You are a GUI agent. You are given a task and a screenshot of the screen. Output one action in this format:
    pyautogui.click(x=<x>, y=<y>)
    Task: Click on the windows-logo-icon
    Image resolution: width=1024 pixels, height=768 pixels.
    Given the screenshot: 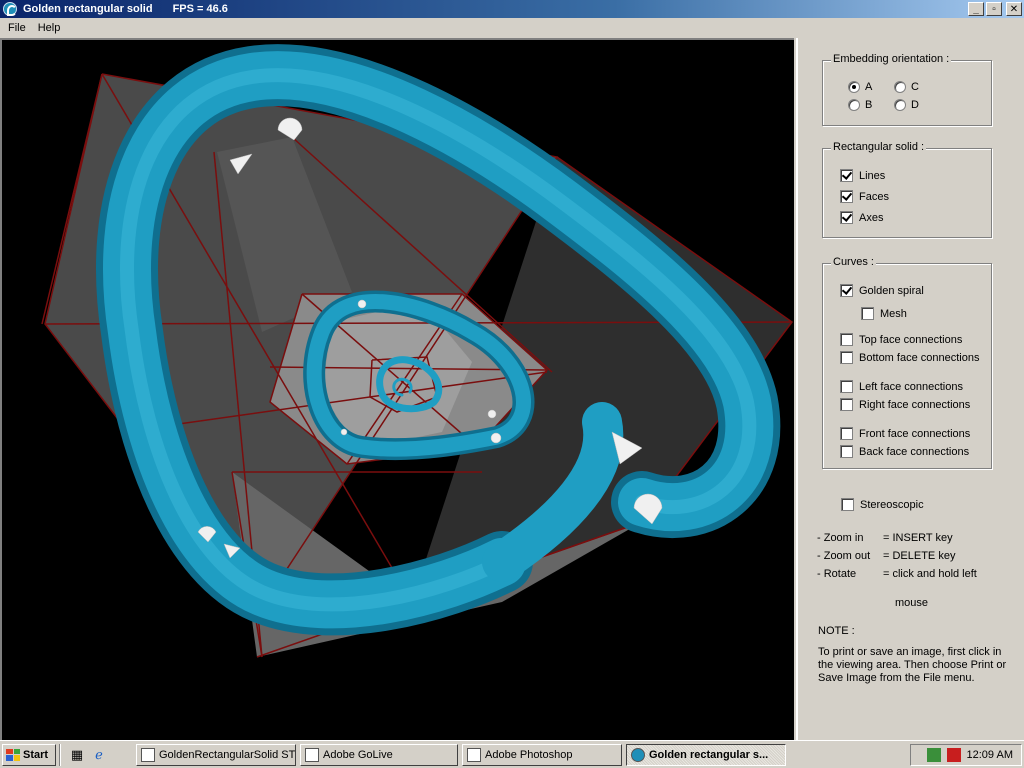 What is the action you would take?
    pyautogui.click(x=13, y=754)
    